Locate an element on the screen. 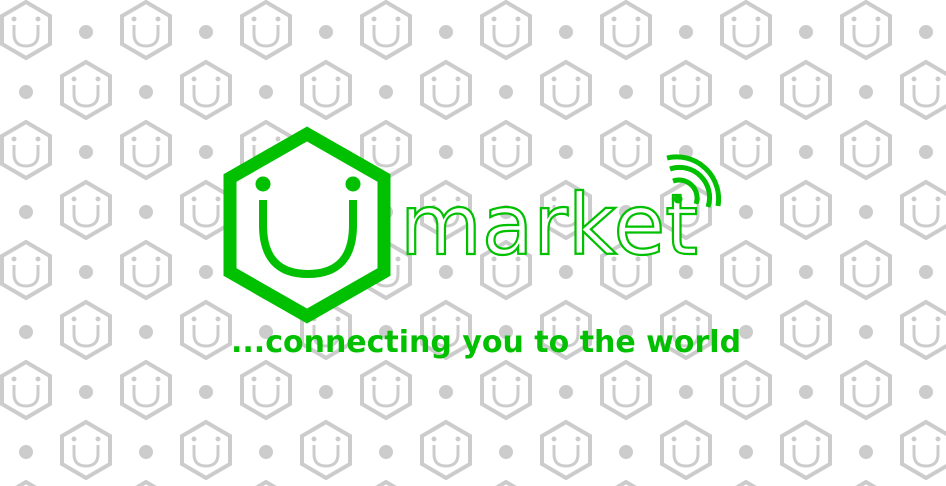 This screenshot has height=486, width=946. right-eye-icon is located at coordinates (353, 184).